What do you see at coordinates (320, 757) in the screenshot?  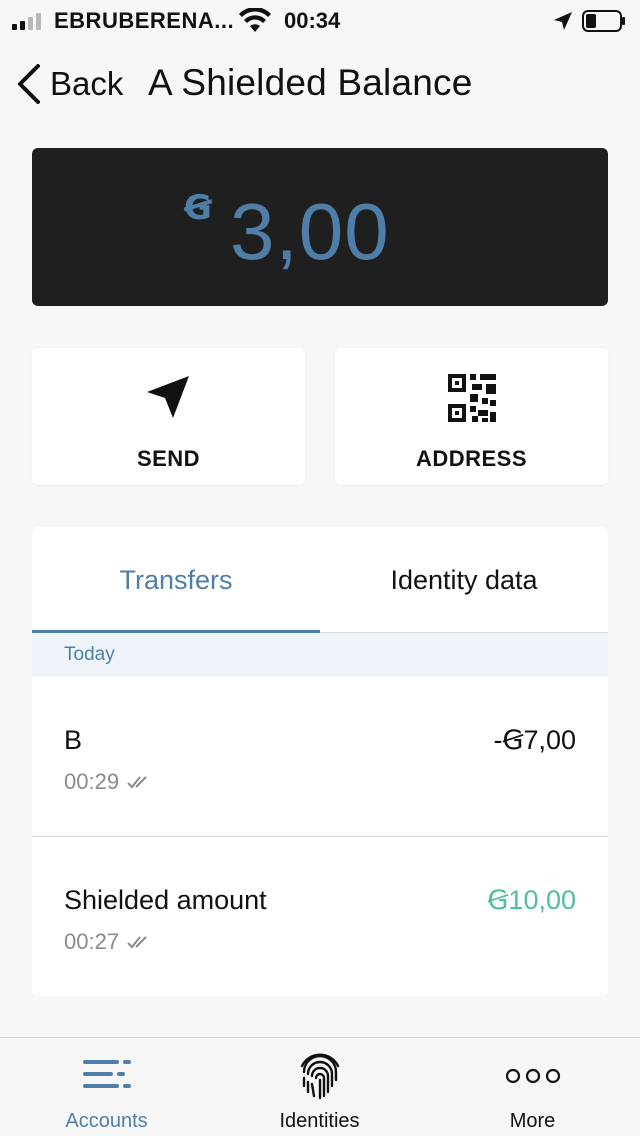 I see `transaction-row: B 00:29 -Ꞡ7,00` at bounding box center [320, 757].